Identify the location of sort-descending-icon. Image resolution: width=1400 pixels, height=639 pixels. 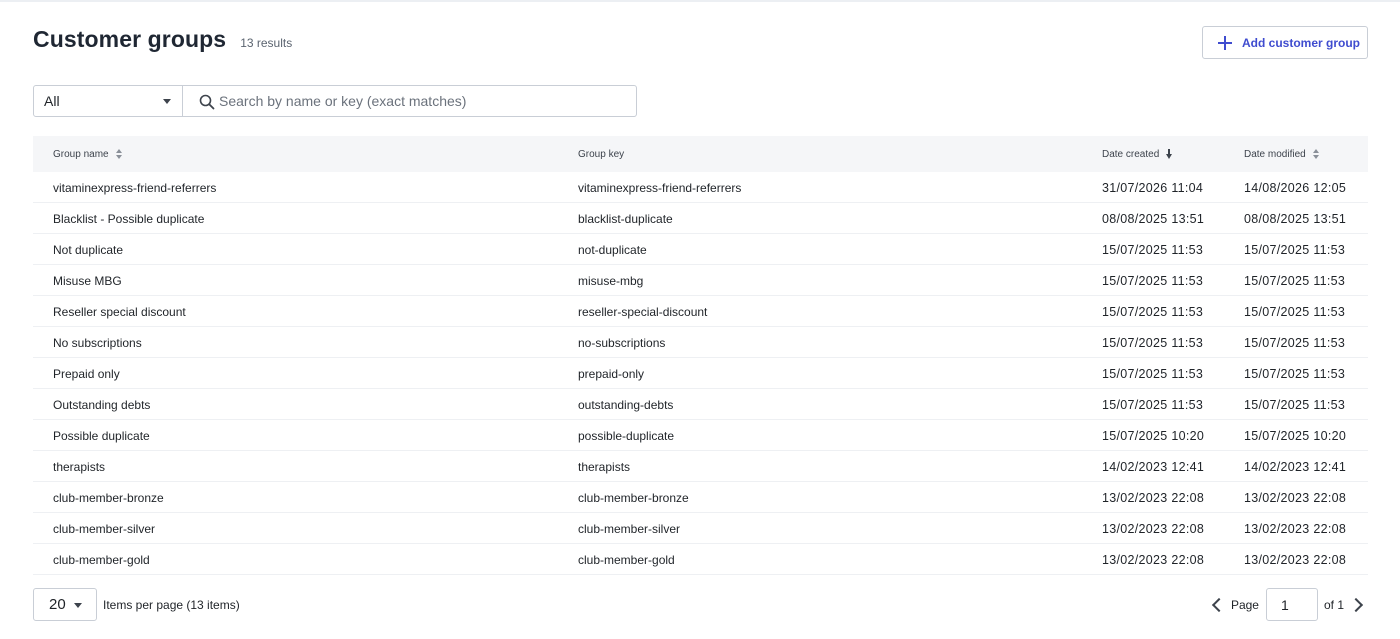
(1169, 154).